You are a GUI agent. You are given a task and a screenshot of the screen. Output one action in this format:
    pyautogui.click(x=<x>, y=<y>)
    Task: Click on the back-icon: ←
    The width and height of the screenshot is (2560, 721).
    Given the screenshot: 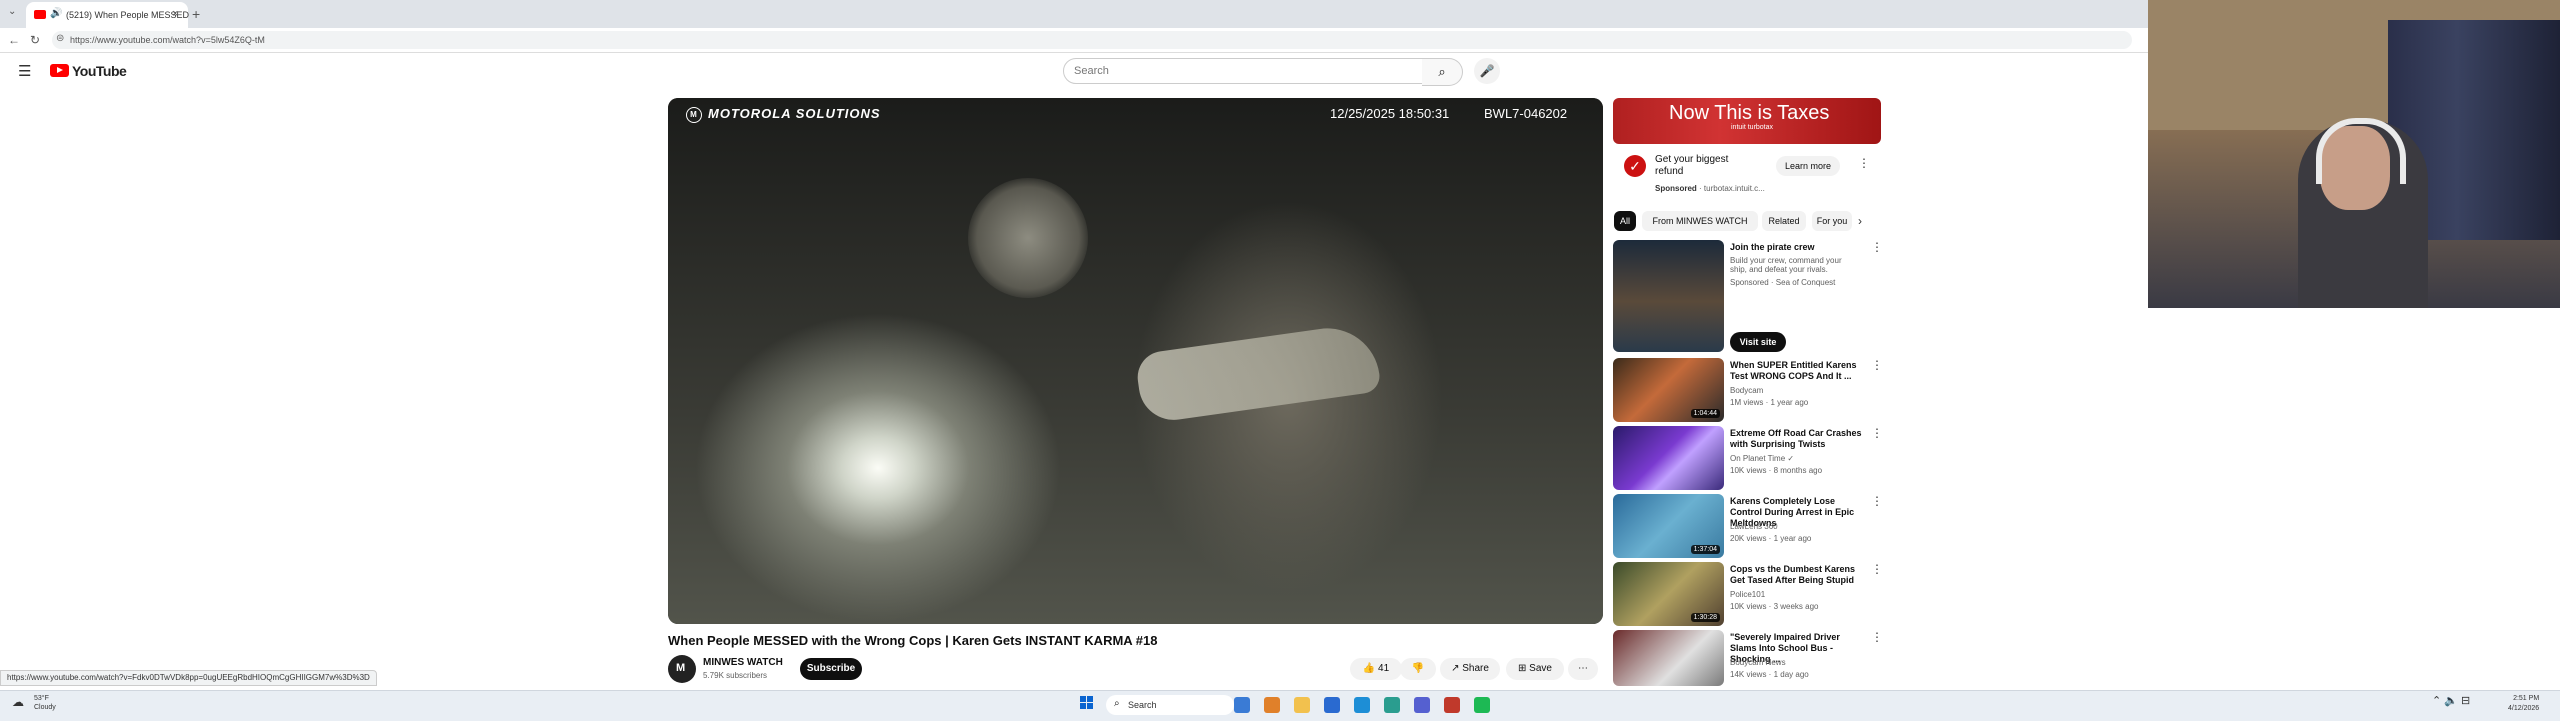 What is the action you would take?
    pyautogui.click(x=14, y=40)
    